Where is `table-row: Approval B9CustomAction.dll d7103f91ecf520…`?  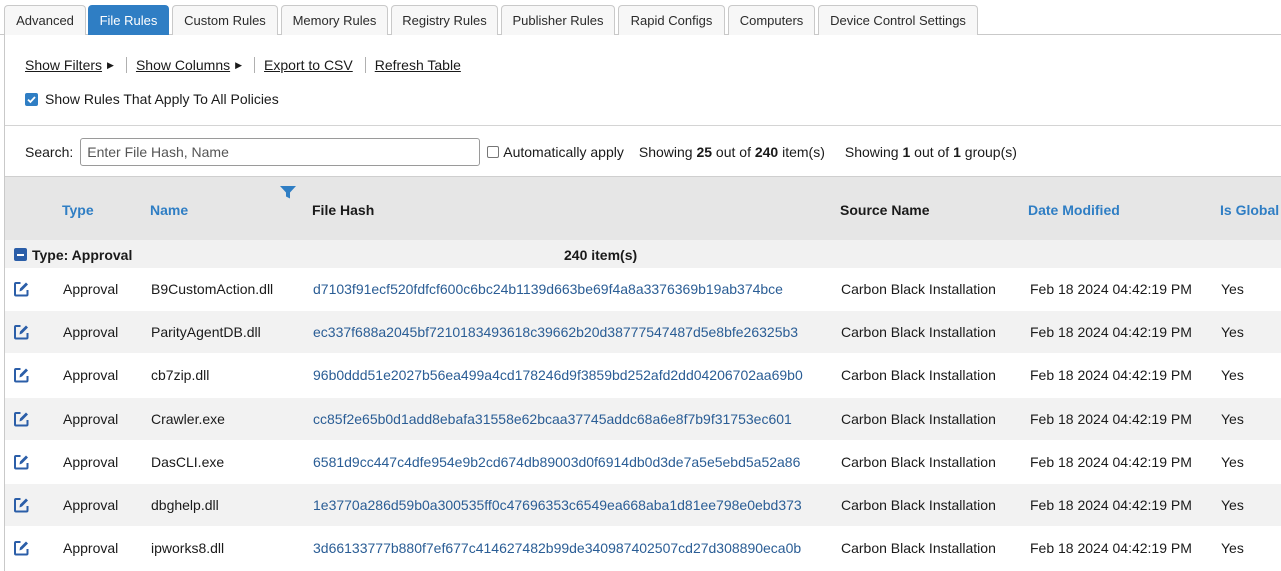
table-row: Approval B9CustomAction.dll d7103f91ecf520… is located at coordinates (643, 290).